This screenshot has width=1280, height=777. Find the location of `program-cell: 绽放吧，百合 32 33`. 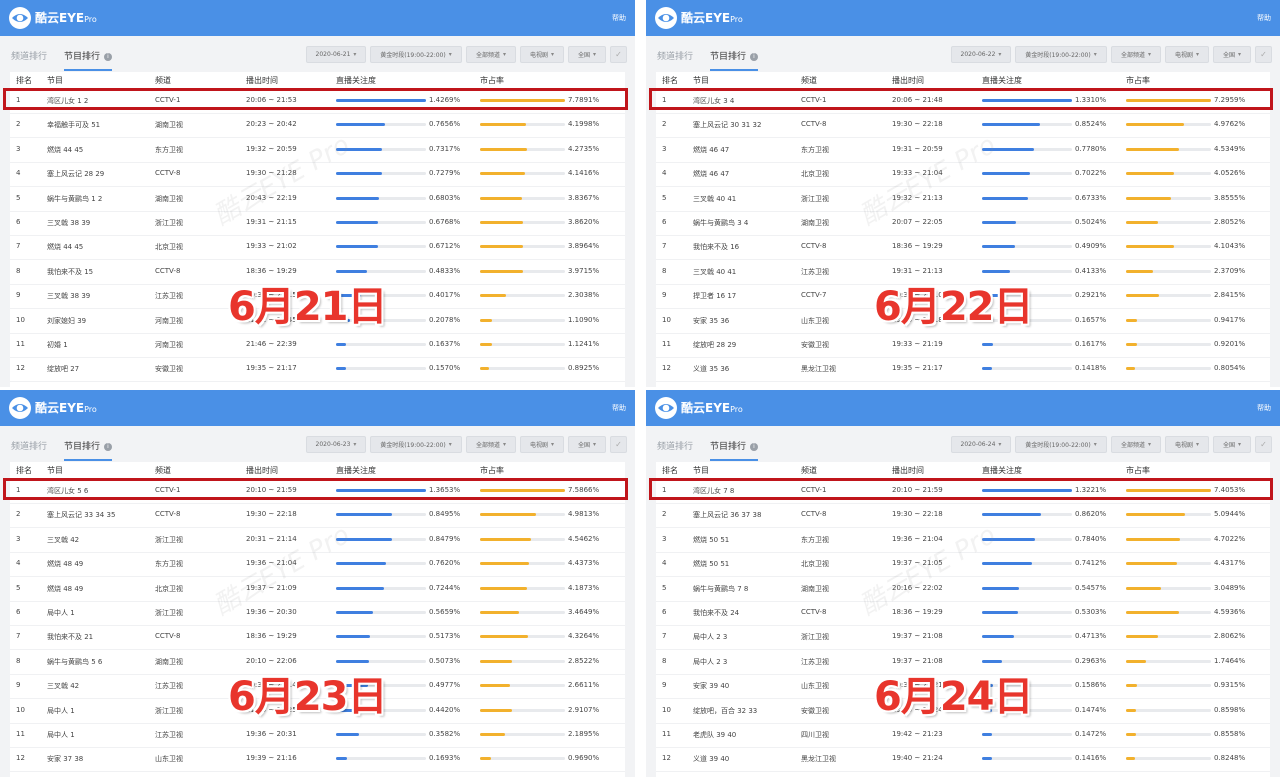

program-cell: 绽放吧，百合 32 33 is located at coordinates (725, 711).